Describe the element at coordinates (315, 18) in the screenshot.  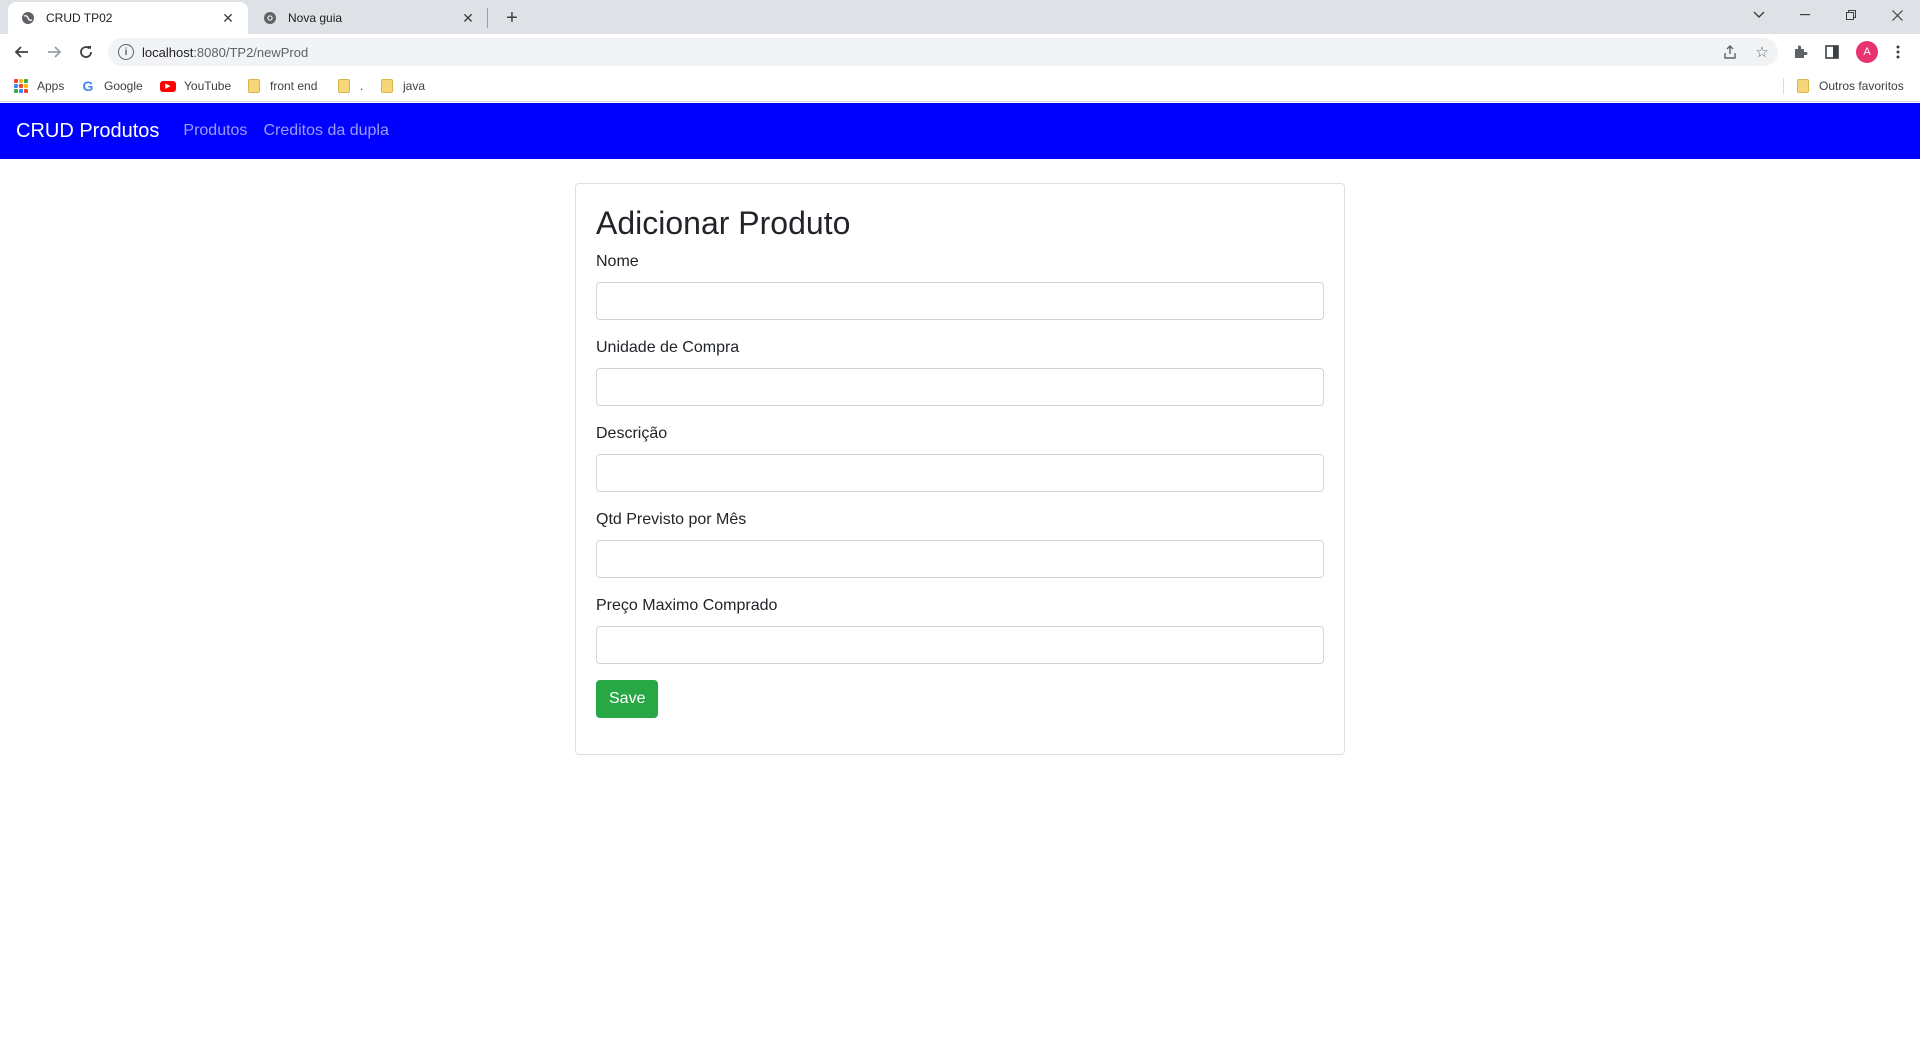
I see `tab-title: Nova guia` at that location.